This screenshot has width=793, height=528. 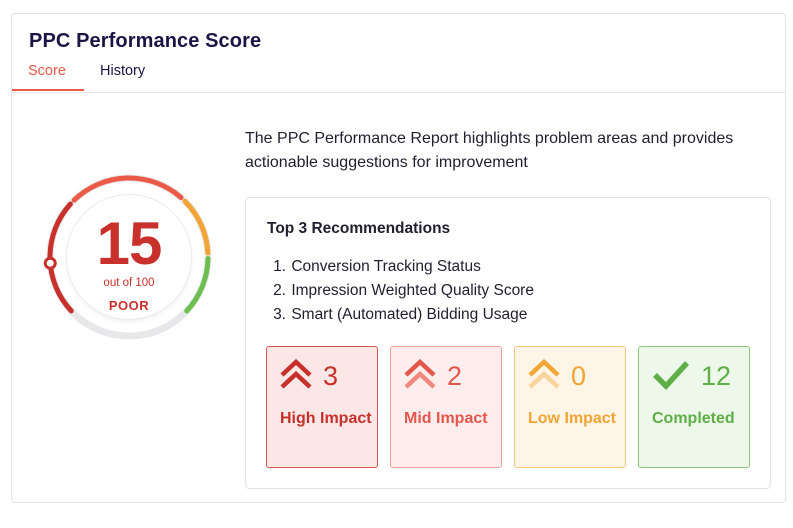 What do you see at coordinates (570, 407) in the screenshot?
I see `low-impact-card: 0 Low Impact` at bounding box center [570, 407].